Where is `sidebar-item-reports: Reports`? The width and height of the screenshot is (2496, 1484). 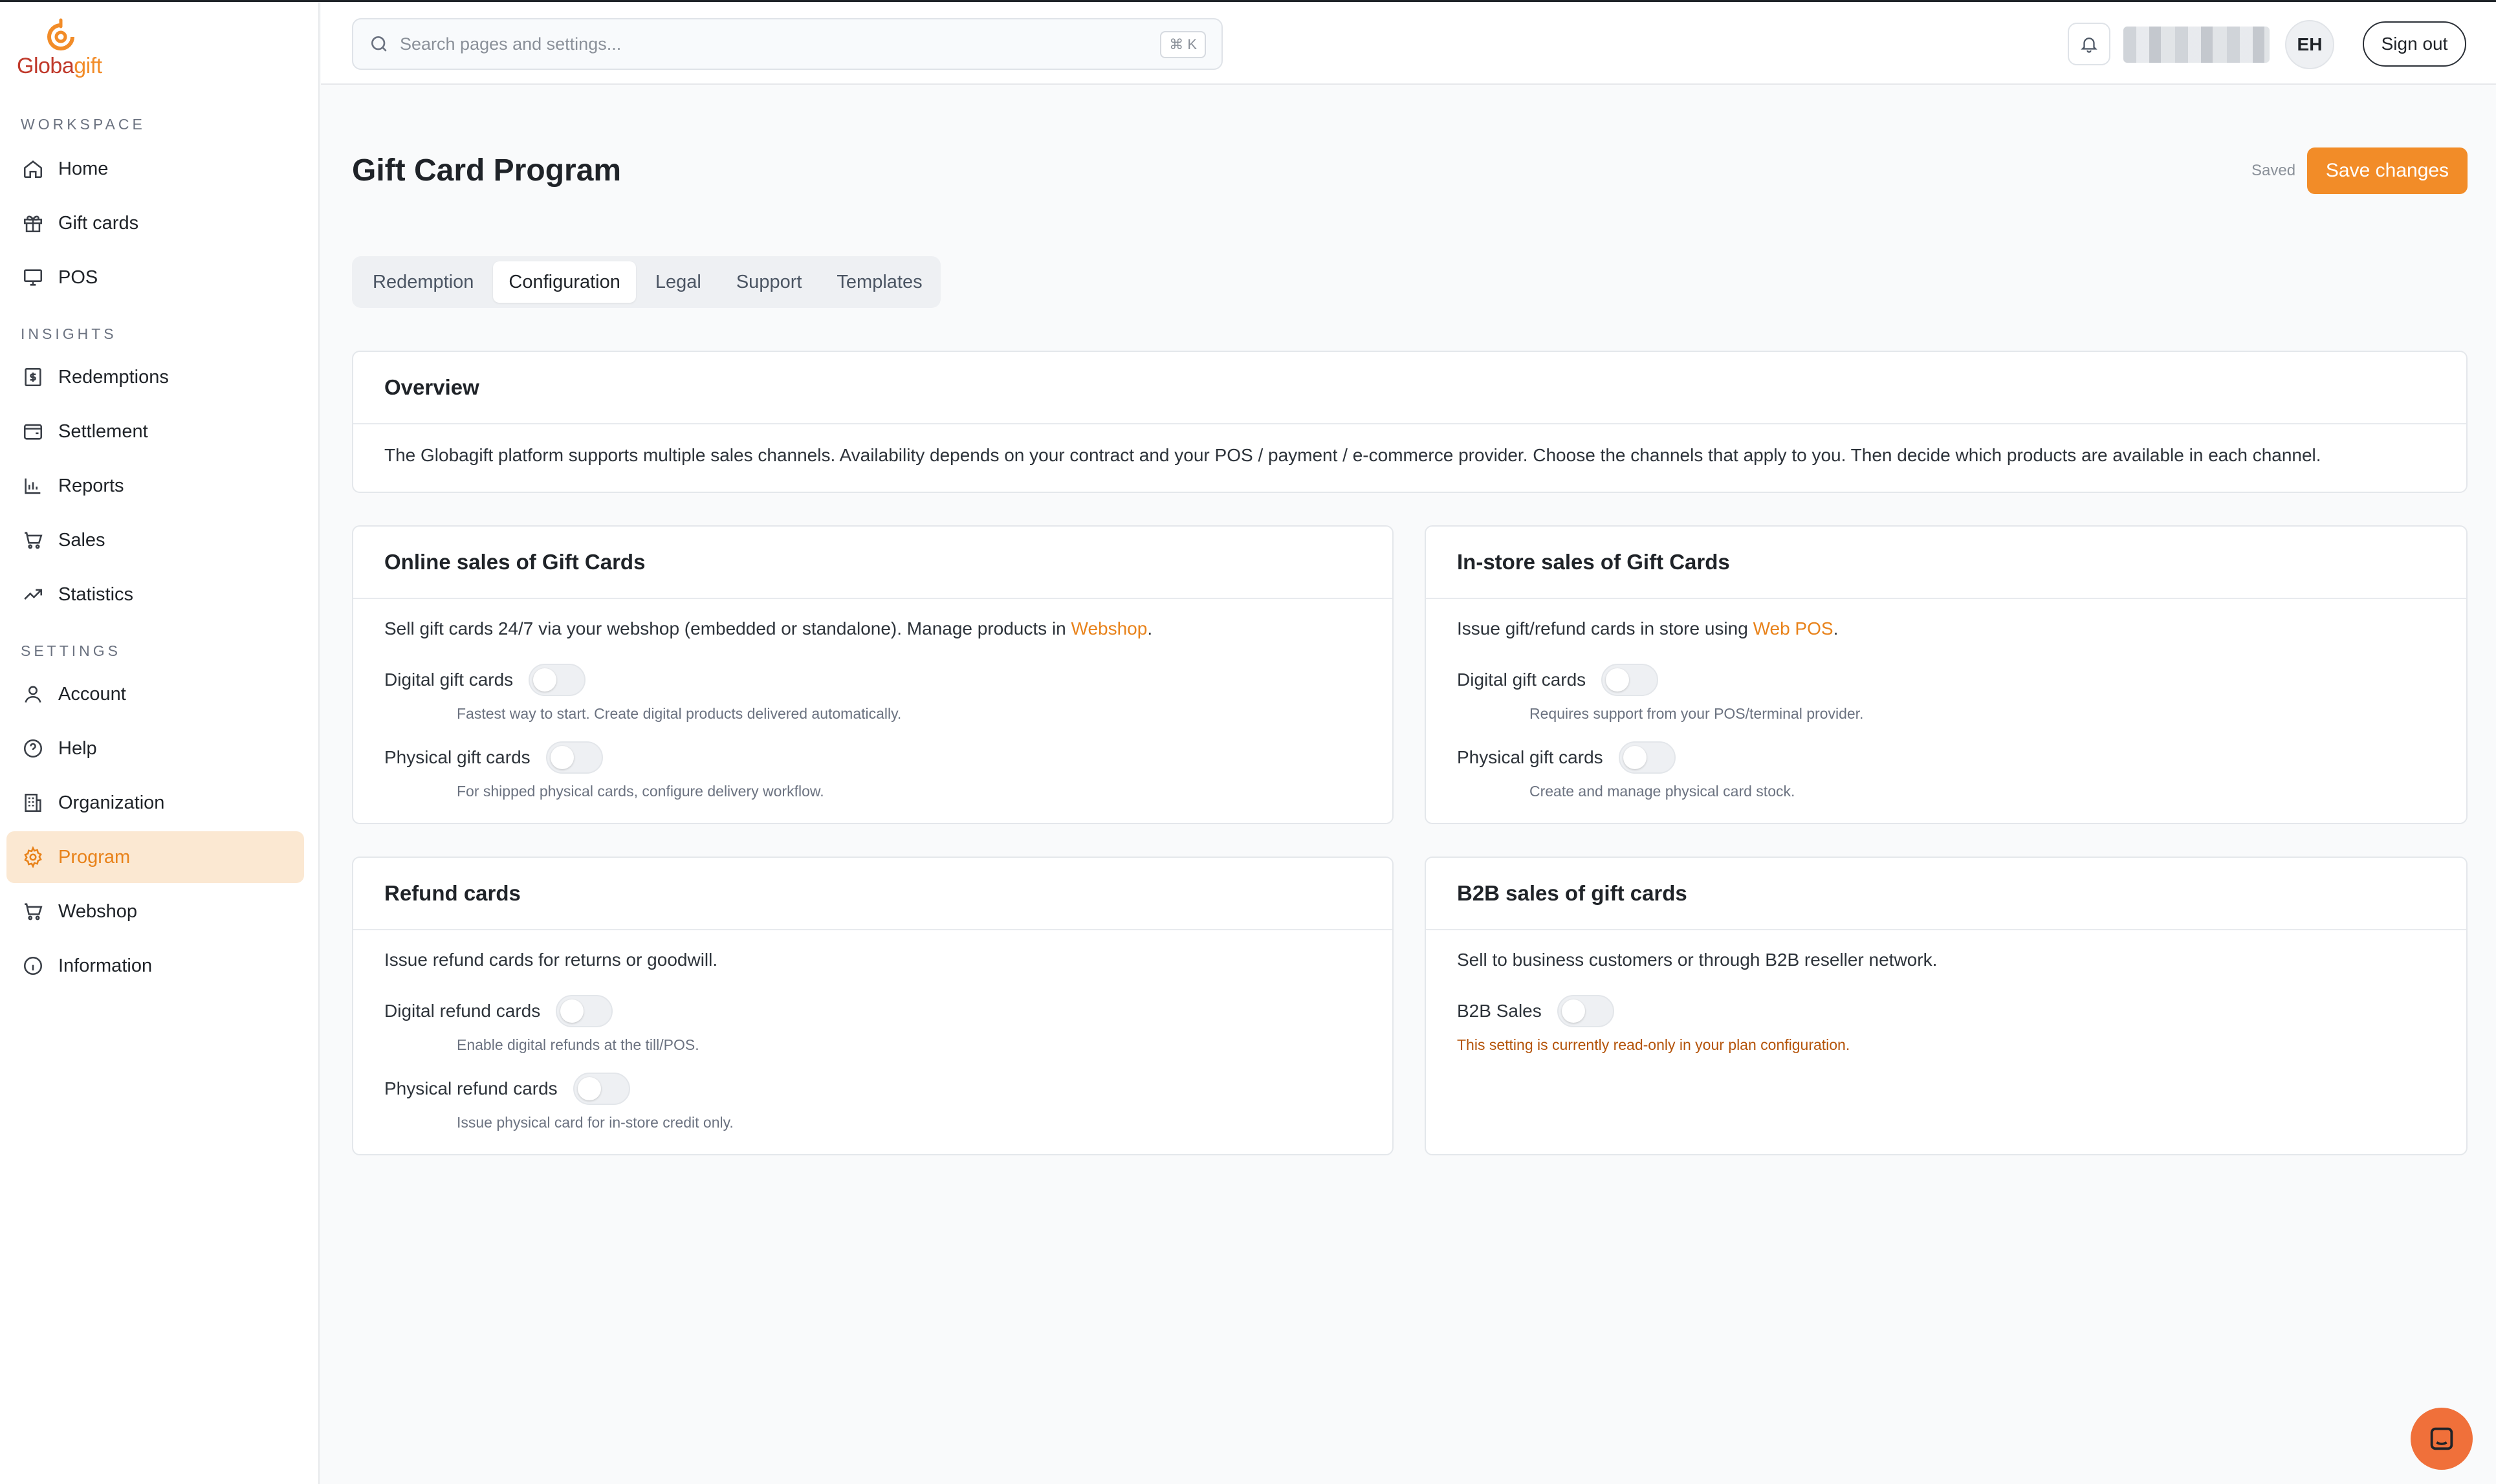
sidebar-item-reports: Reports is located at coordinates (155, 486).